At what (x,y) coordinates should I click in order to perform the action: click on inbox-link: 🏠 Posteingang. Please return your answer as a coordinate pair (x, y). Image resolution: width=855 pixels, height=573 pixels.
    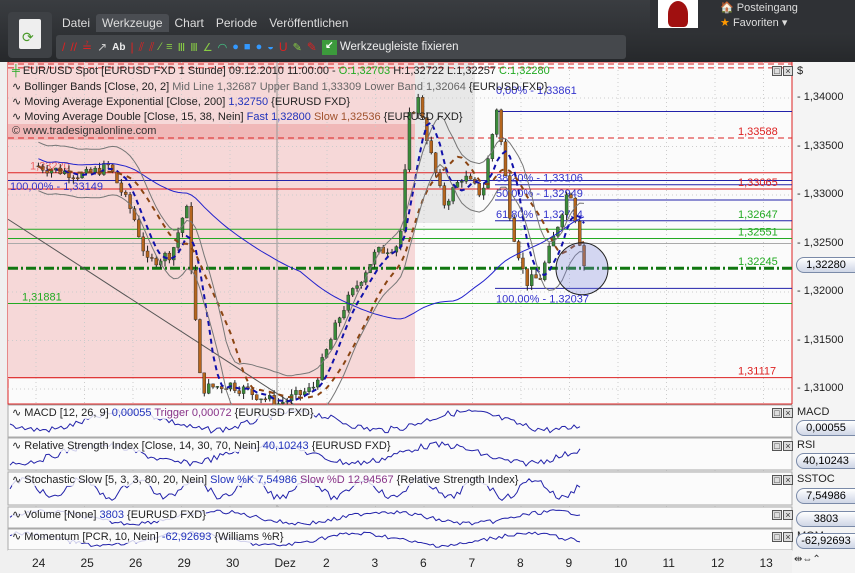
    Looking at the image, I should click on (759, 7).